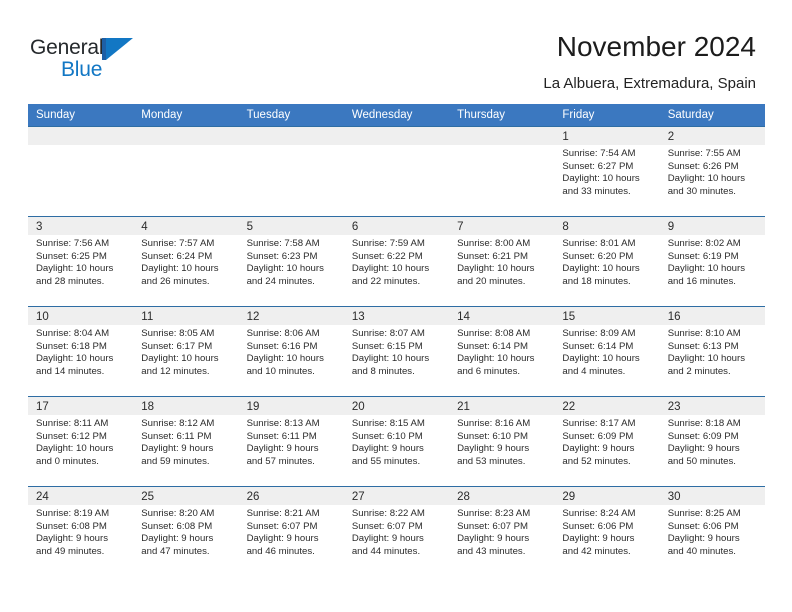 The image size is (792, 612). I want to click on daylight-text-line2: and 4 minutes., so click(594, 371).